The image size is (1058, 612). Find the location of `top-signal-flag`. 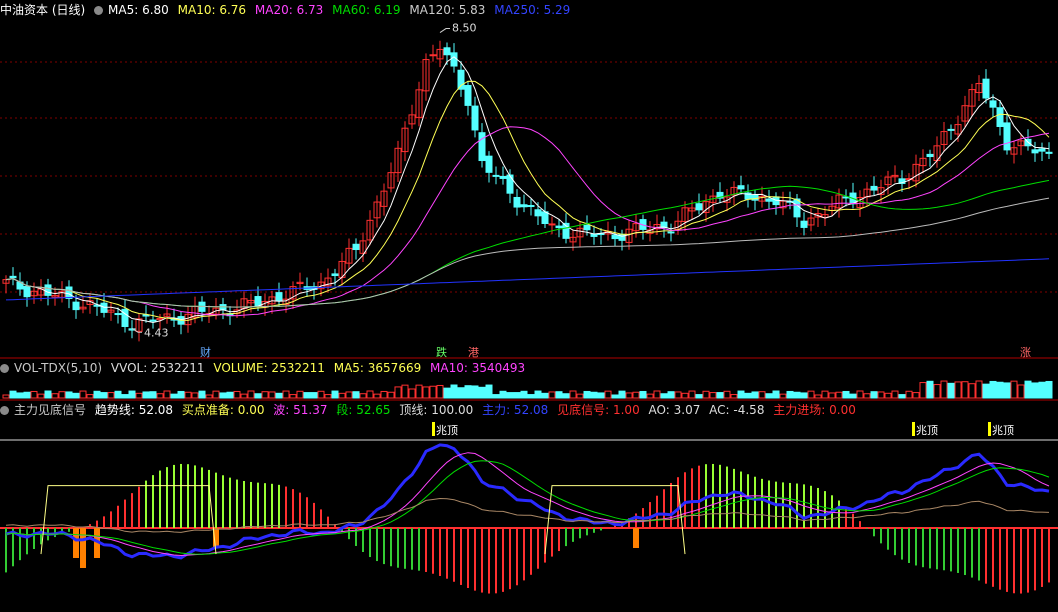

top-signal-flag is located at coordinates (913, 429).